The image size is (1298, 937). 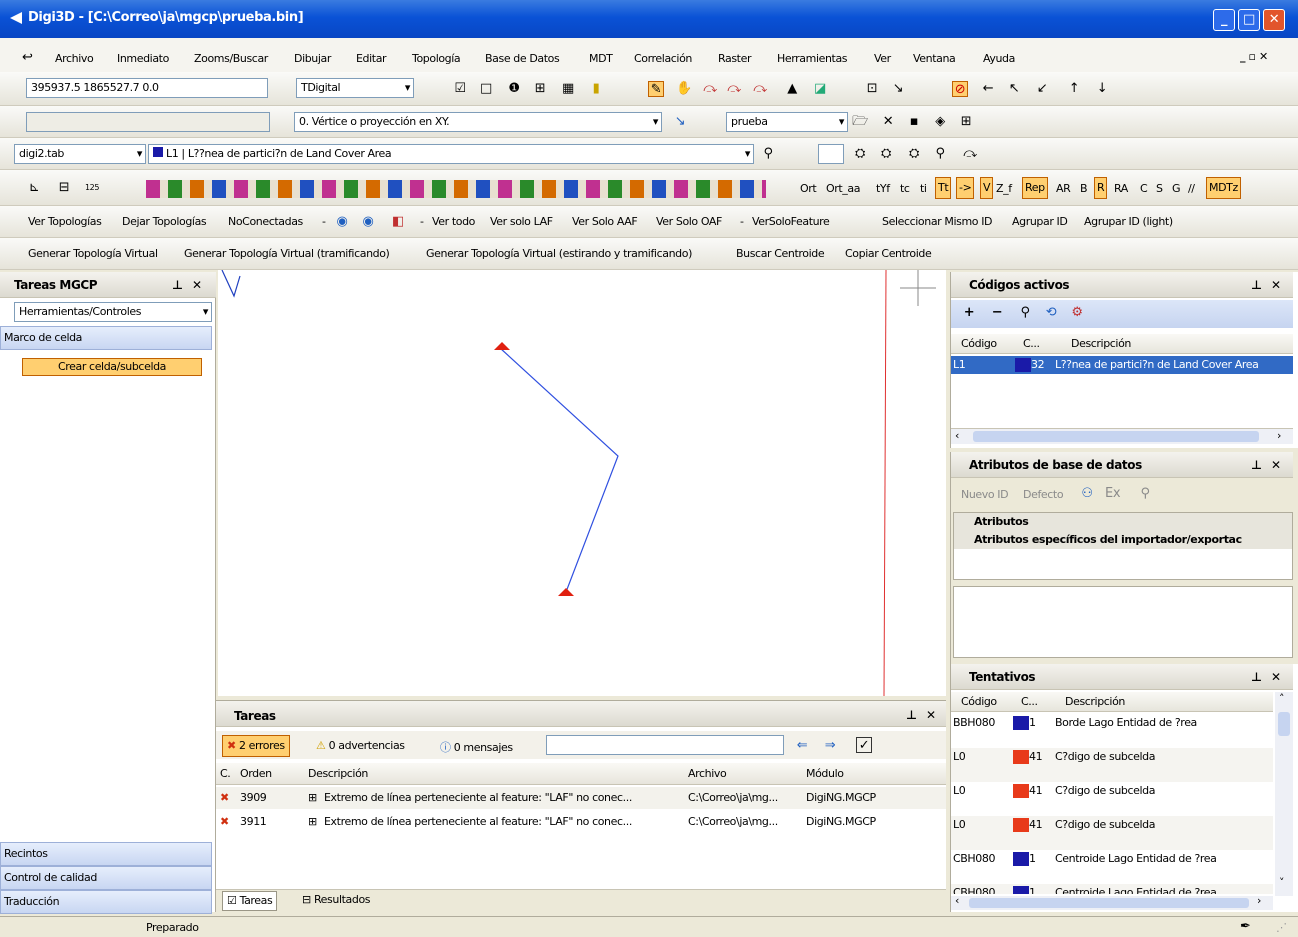 I want to click on label-slashes: //, so click(x=1191, y=188).